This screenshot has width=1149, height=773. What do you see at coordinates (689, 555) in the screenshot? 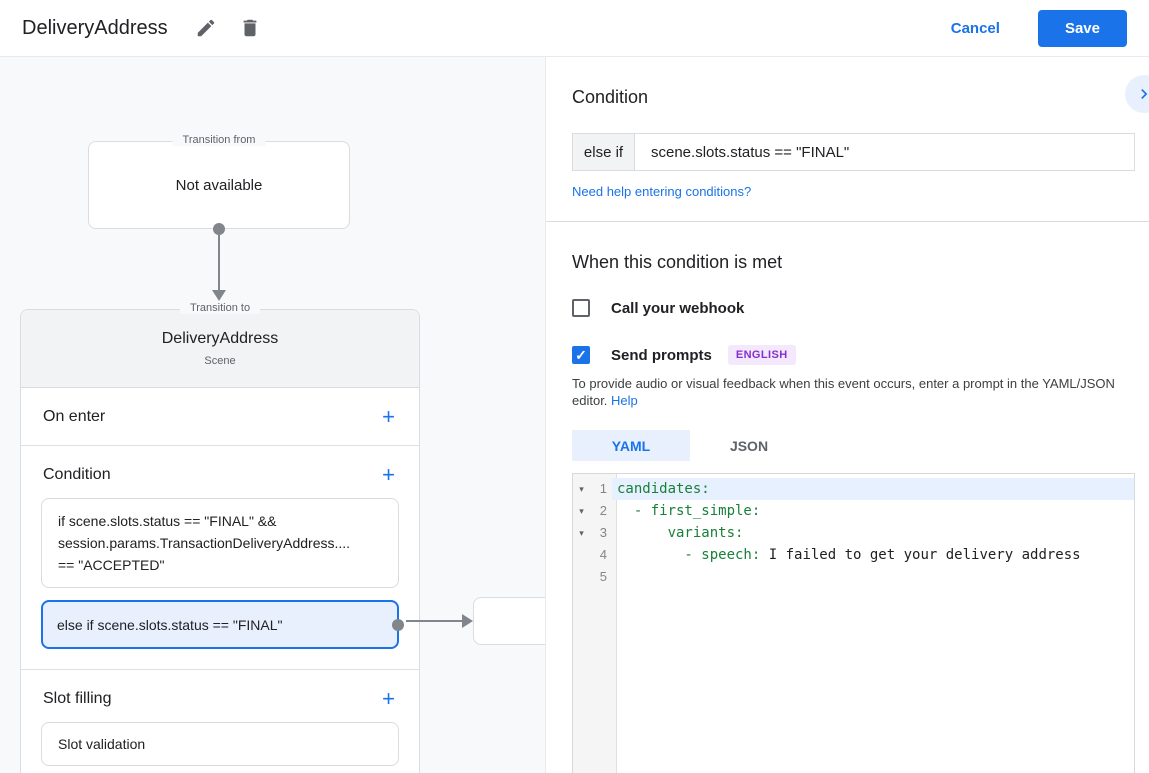
I see `code-key: - speech:` at bounding box center [689, 555].